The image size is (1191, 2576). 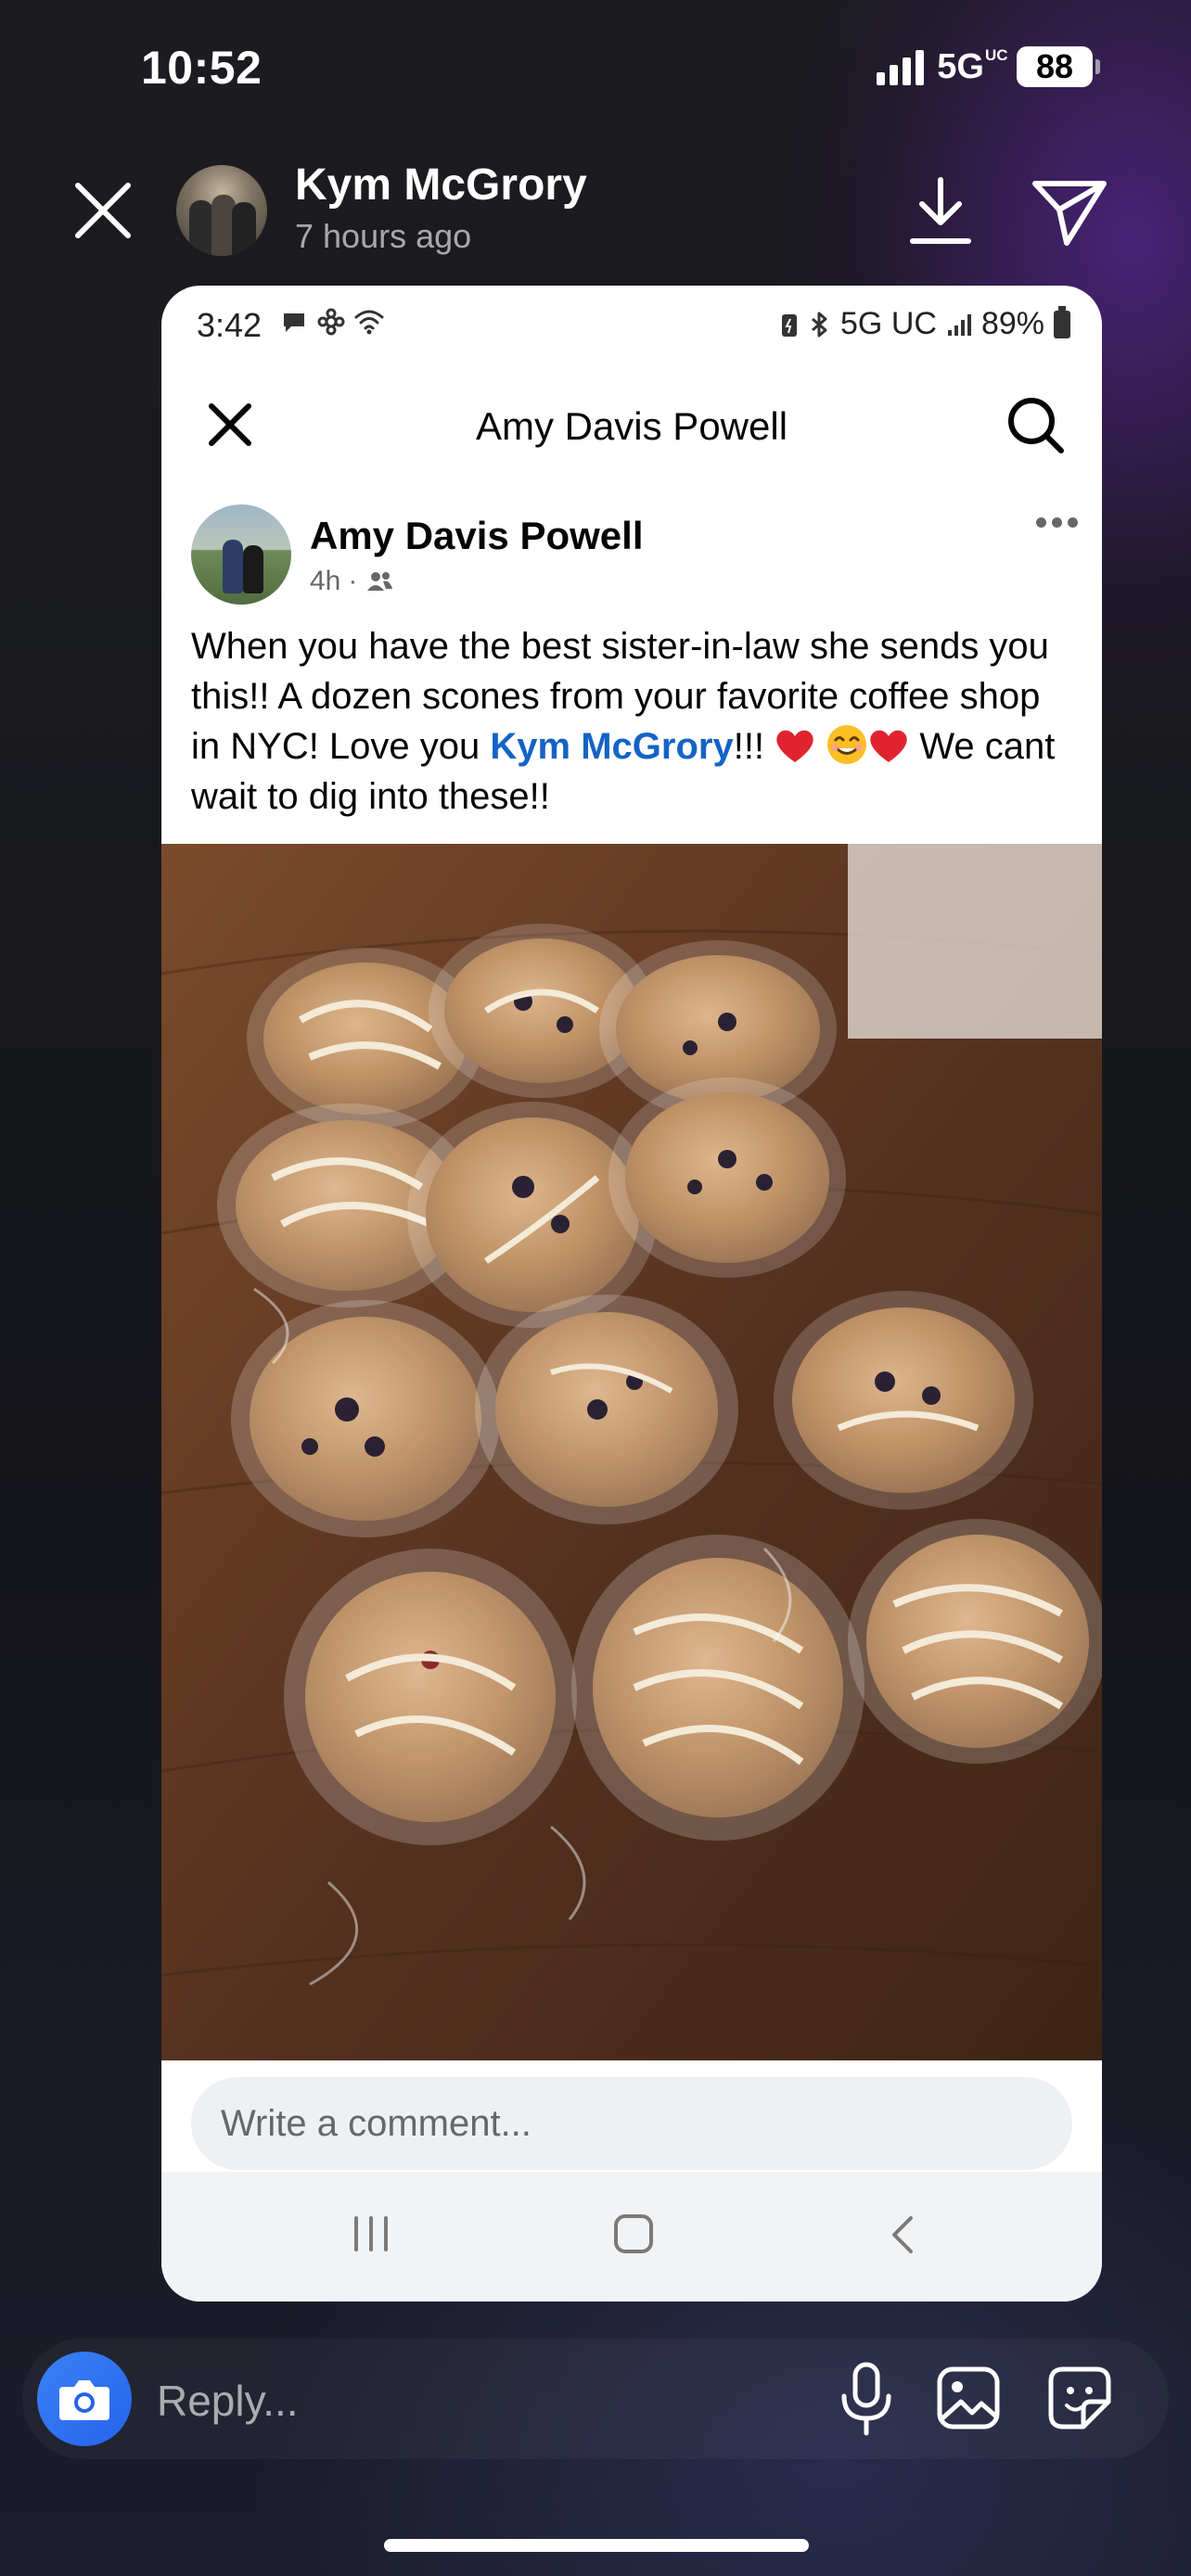 What do you see at coordinates (631, 328) in the screenshot?
I see `screenshot-status-bar: 3:42 5G UC 89%` at bounding box center [631, 328].